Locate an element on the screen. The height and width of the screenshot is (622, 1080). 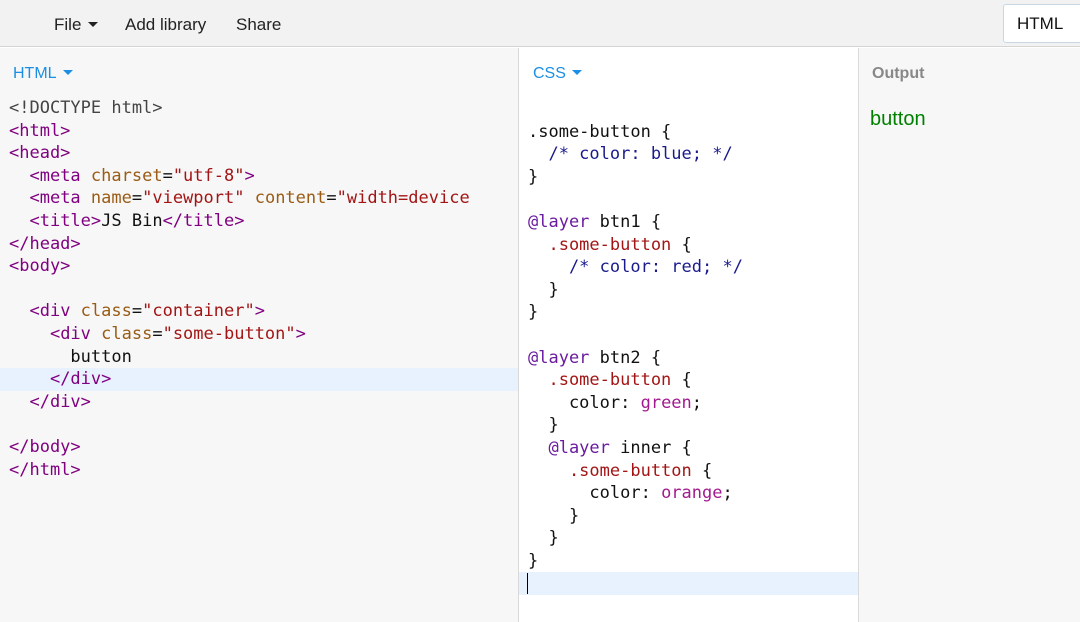
code-token: <div is located at coordinates (75, 333).